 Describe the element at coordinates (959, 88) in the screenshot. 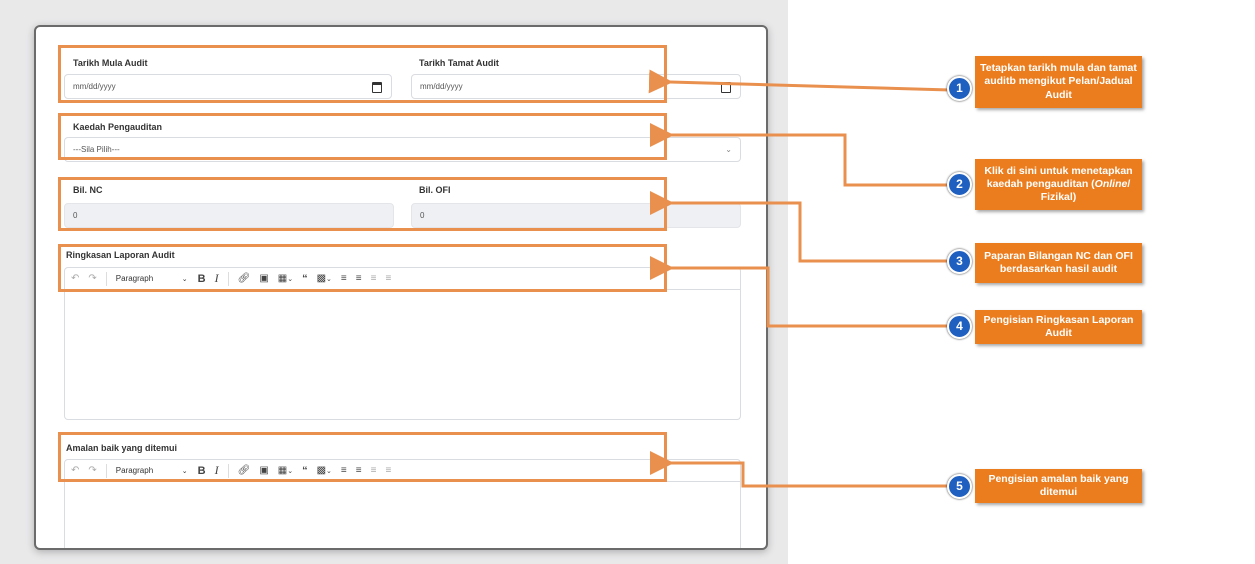

I see `step-badge-1: 1` at that location.